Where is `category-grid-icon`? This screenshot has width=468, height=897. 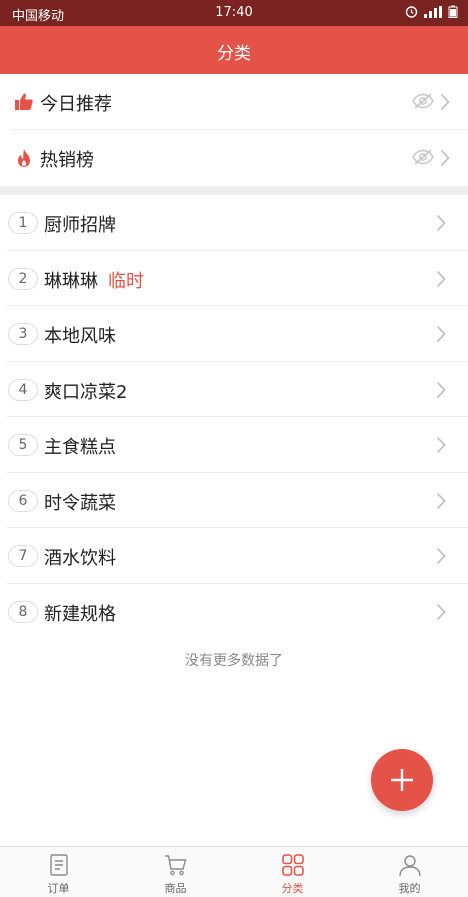
category-grid-icon is located at coordinates (292, 865).